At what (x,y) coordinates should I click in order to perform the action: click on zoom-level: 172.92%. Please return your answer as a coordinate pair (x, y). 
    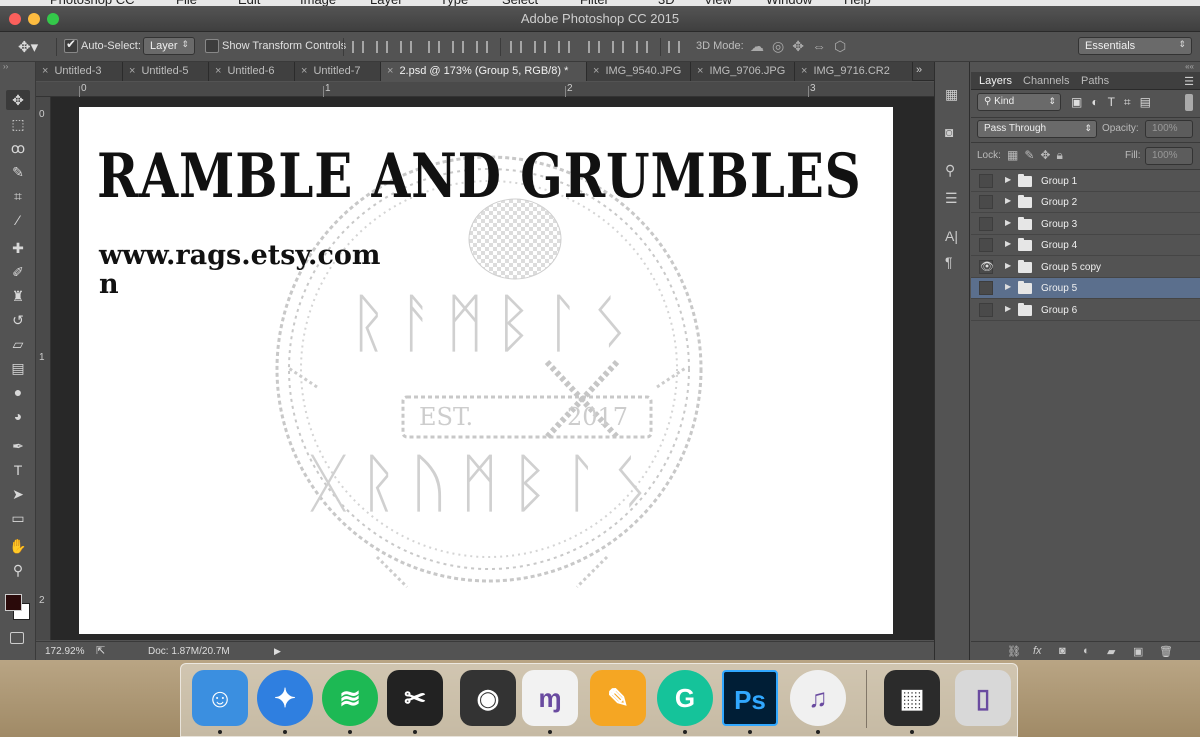
    Looking at the image, I should click on (64, 651).